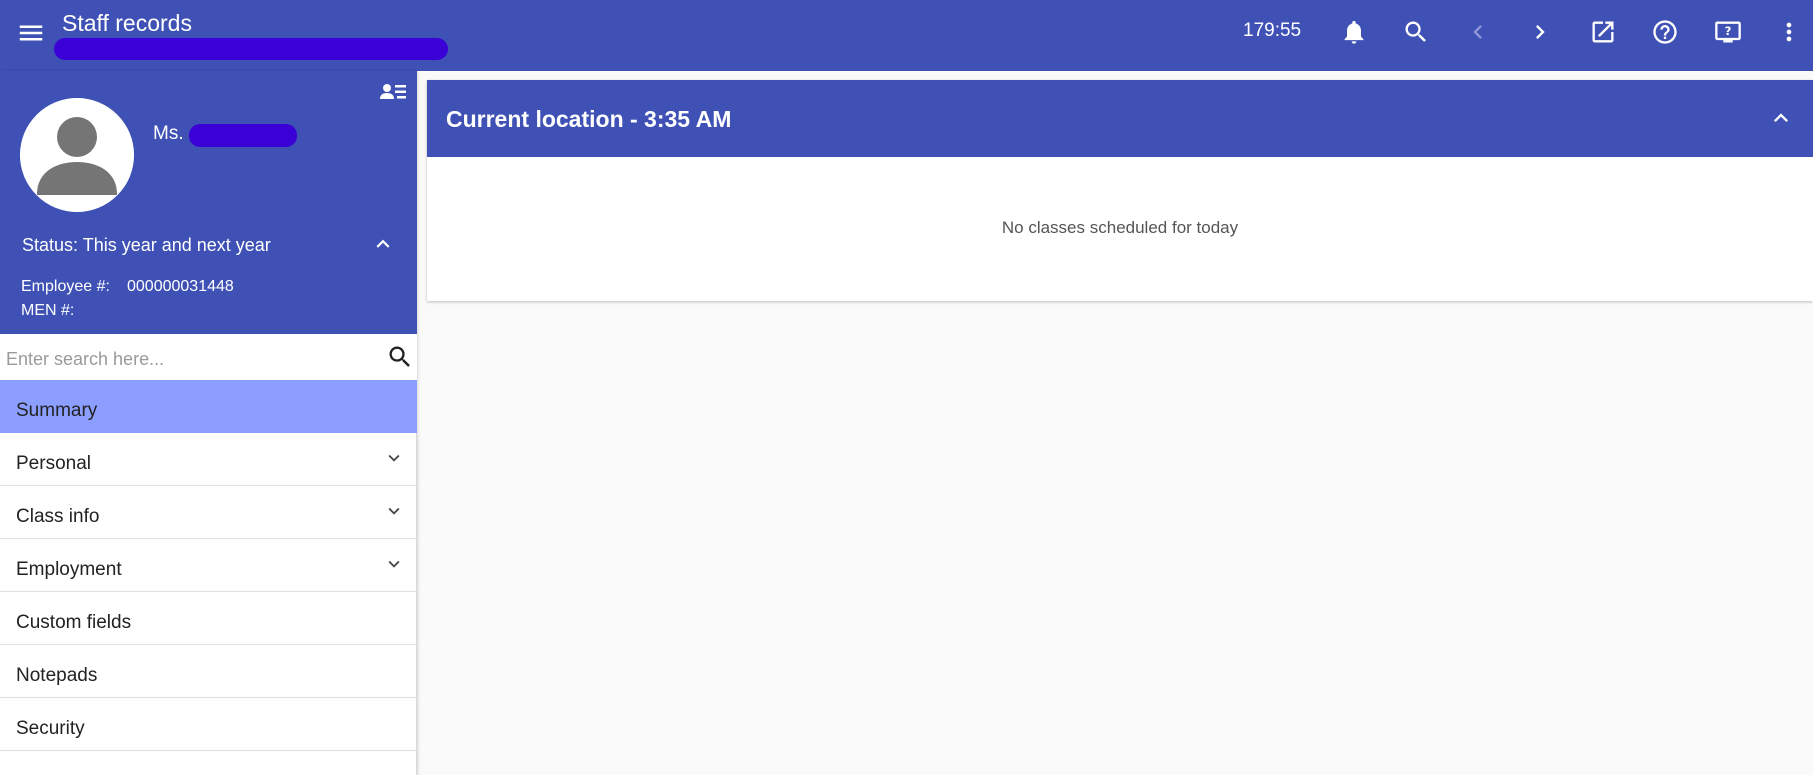 This screenshot has height=775, width=1813. What do you see at coordinates (168, 133) in the screenshot?
I see `staff-name-prefix: Ms.` at bounding box center [168, 133].